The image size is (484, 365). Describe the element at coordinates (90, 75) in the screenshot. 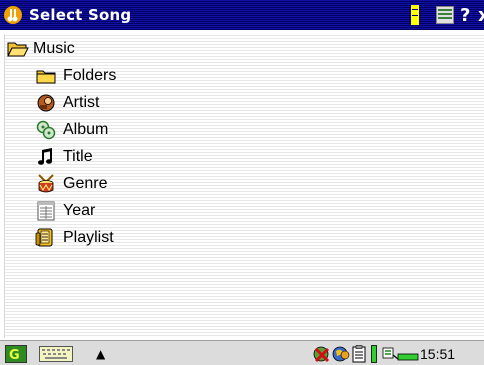

I see `tree-item-label: Folders` at that location.